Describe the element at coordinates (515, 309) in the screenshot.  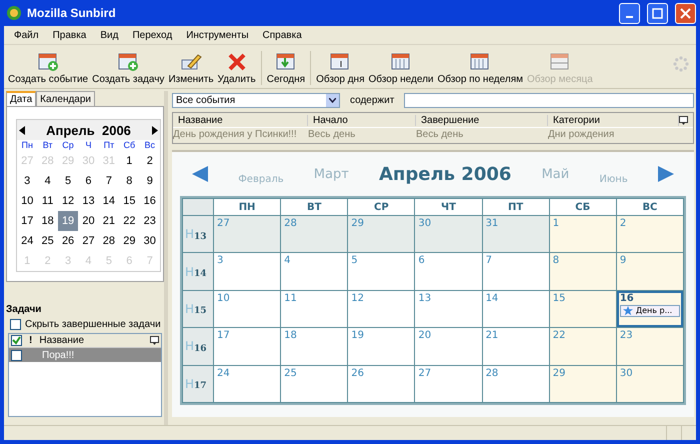
I see `day-cell: 14` at that location.